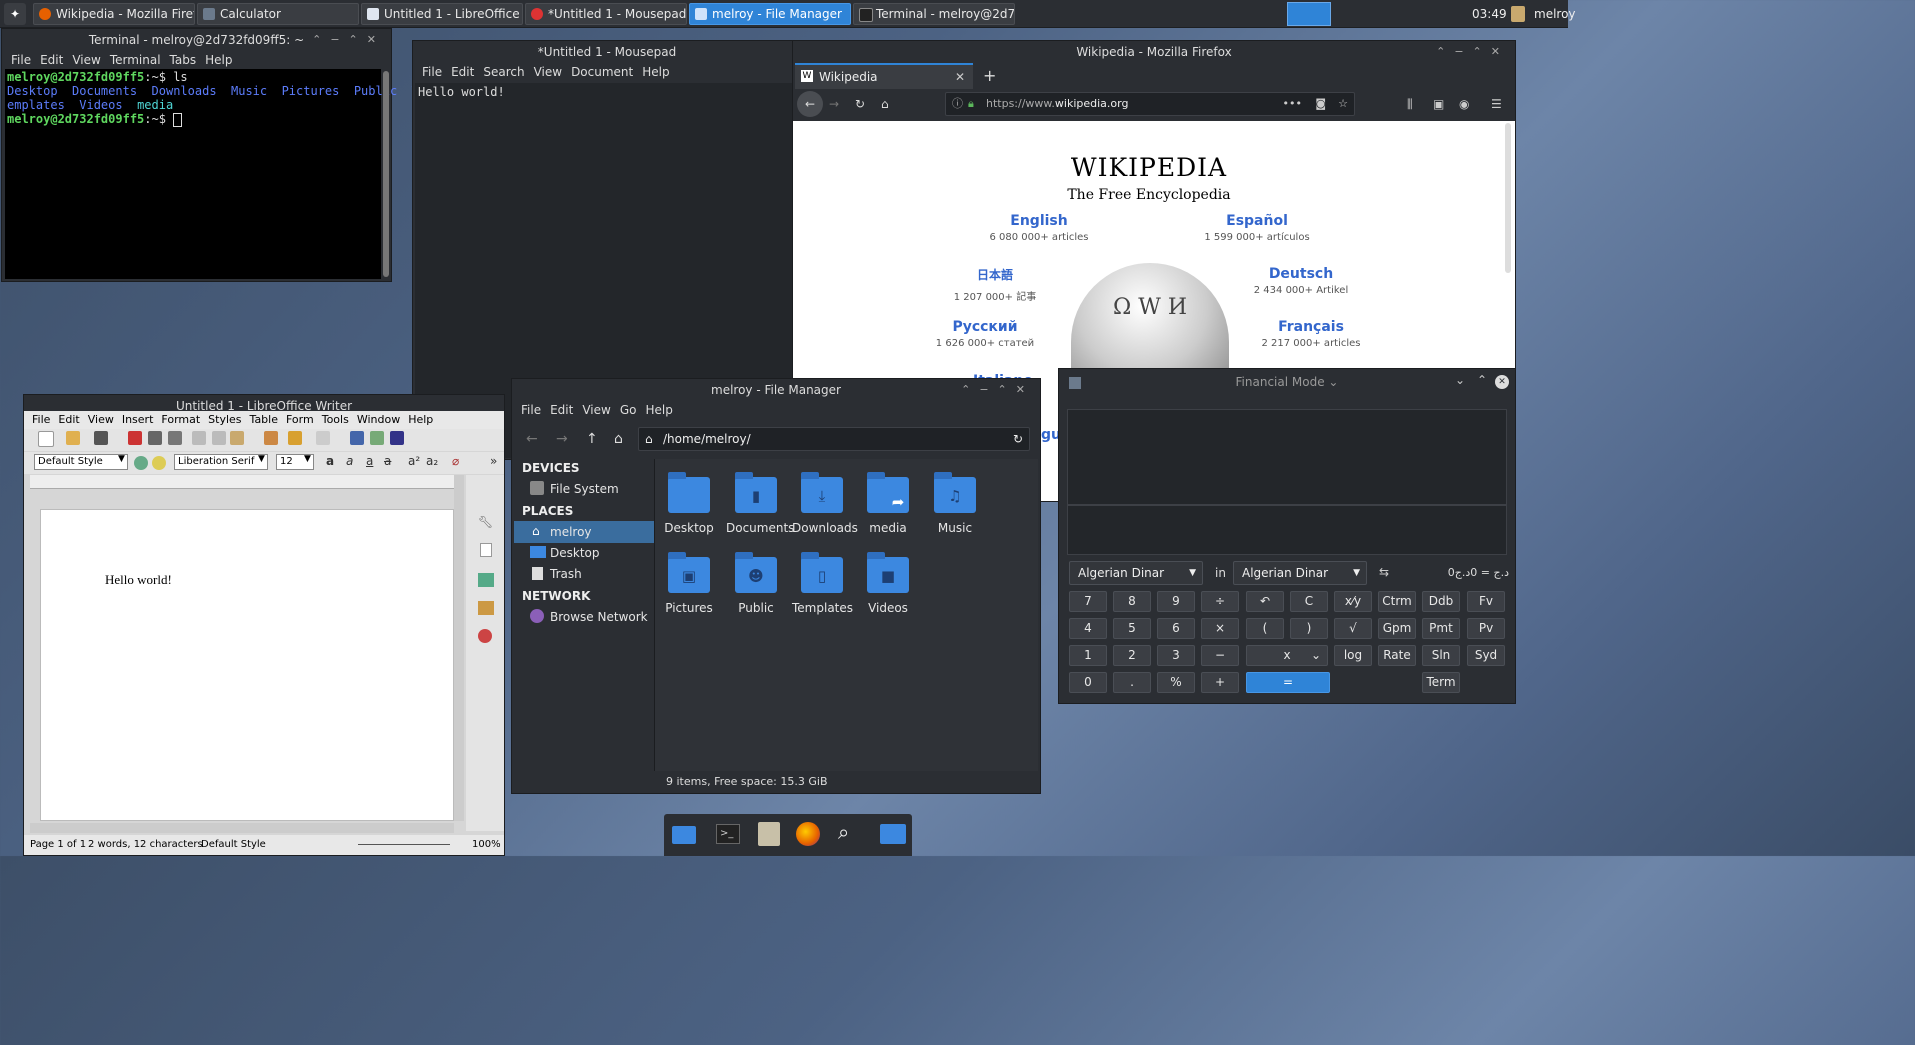 The height and width of the screenshot is (1045, 1915). I want to click on user-menu: melroy, so click(1555, 14).